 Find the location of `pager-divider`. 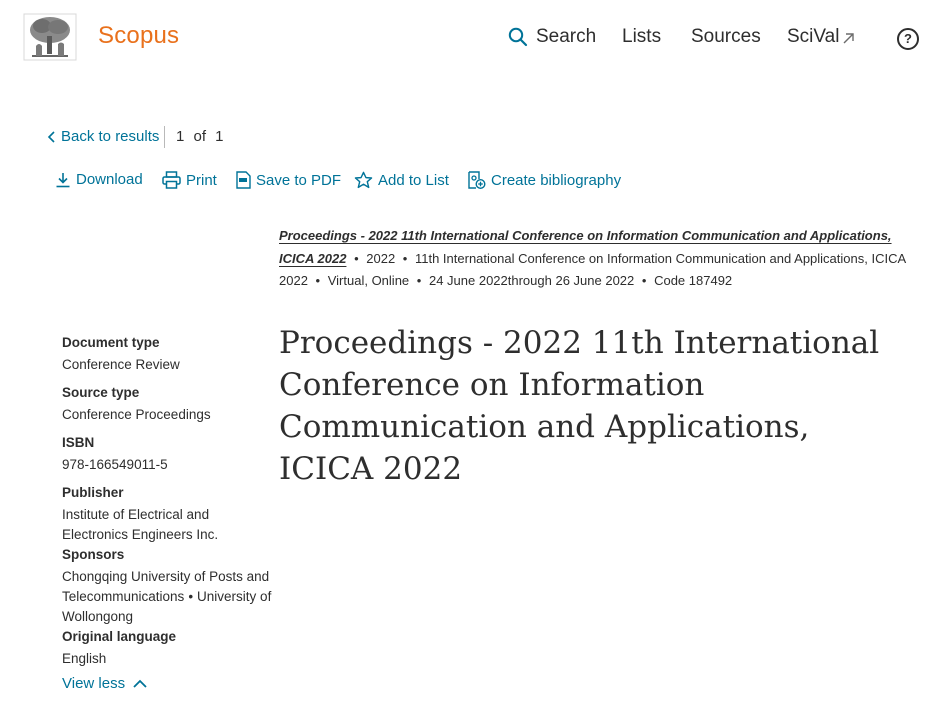

pager-divider is located at coordinates (164, 137).